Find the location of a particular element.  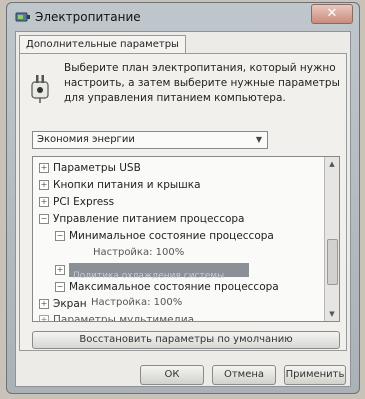

scroll-thumb is located at coordinates (332, 262).